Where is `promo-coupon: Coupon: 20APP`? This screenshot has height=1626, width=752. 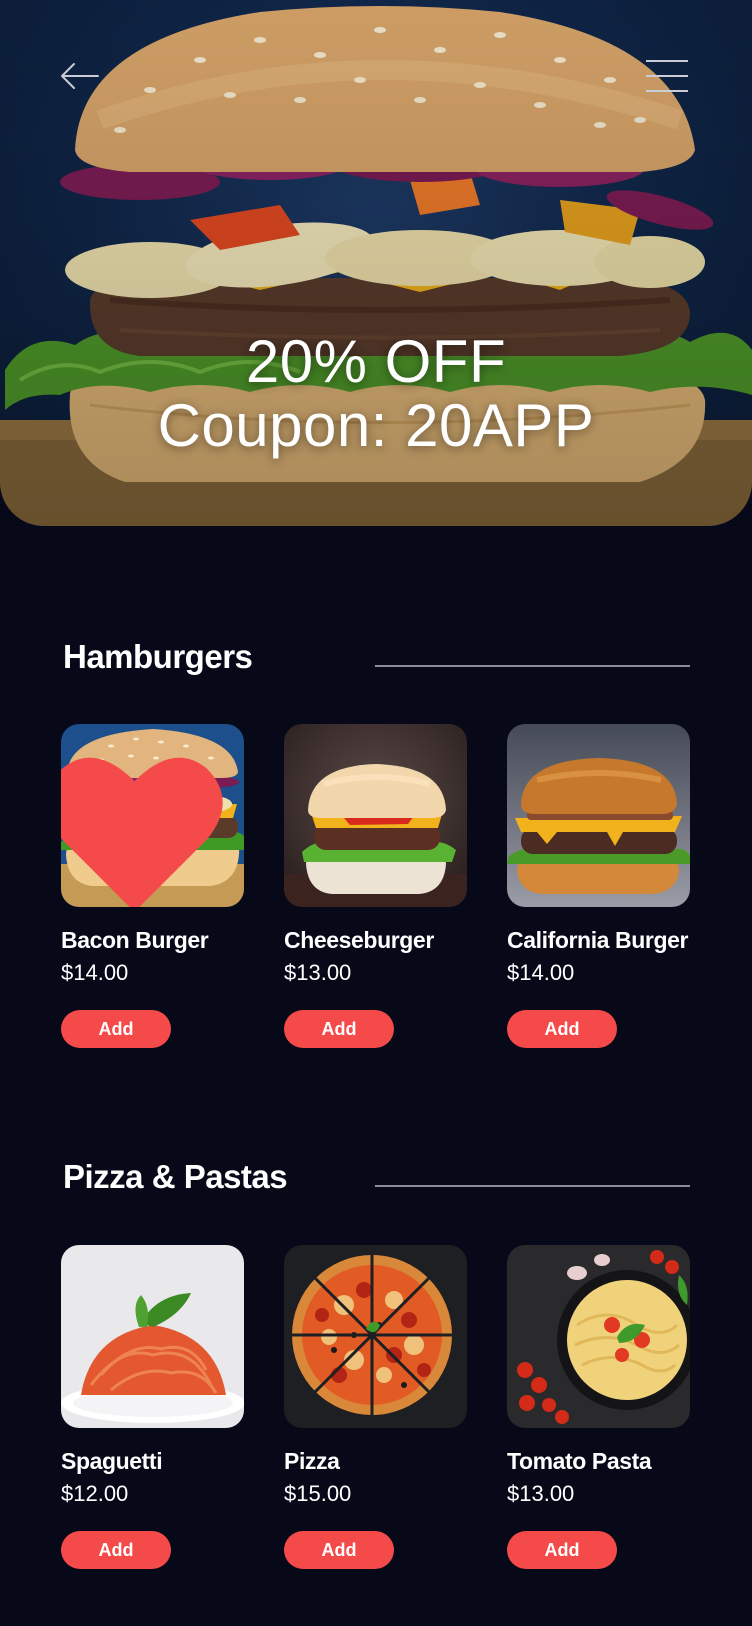 promo-coupon: Coupon: 20APP is located at coordinates (376, 425).